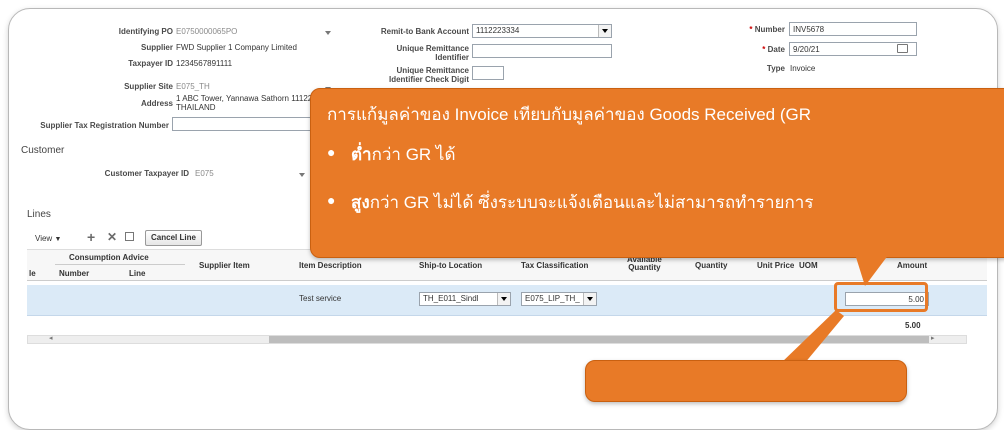  I want to click on col-line-partial: le, so click(32, 273).